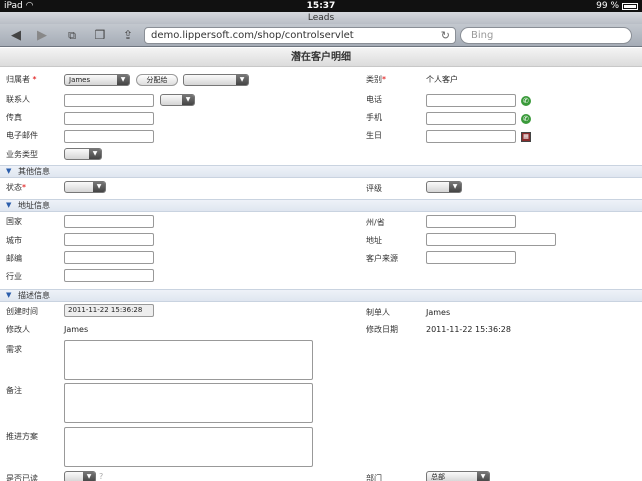  Describe the element at coordinates (630, 6) in the screenshot. I see `battery-icon` at that location.